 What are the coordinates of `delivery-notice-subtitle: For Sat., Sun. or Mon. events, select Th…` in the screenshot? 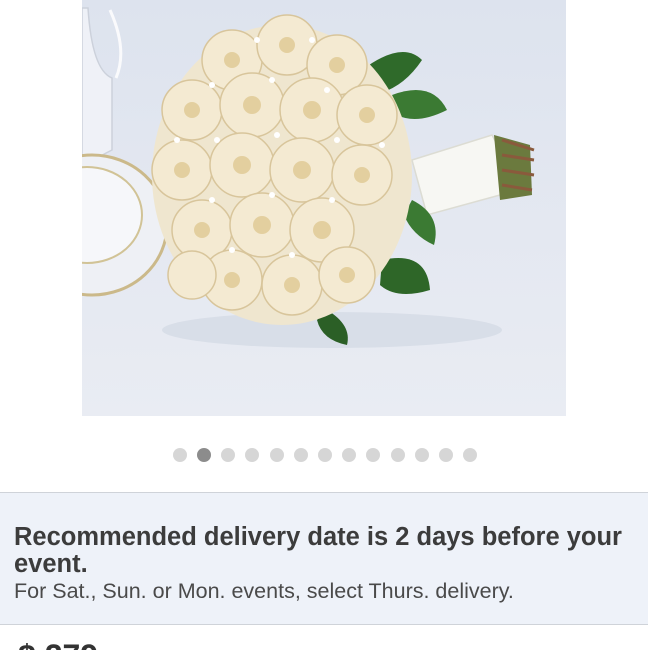 It's located at (264, 591).